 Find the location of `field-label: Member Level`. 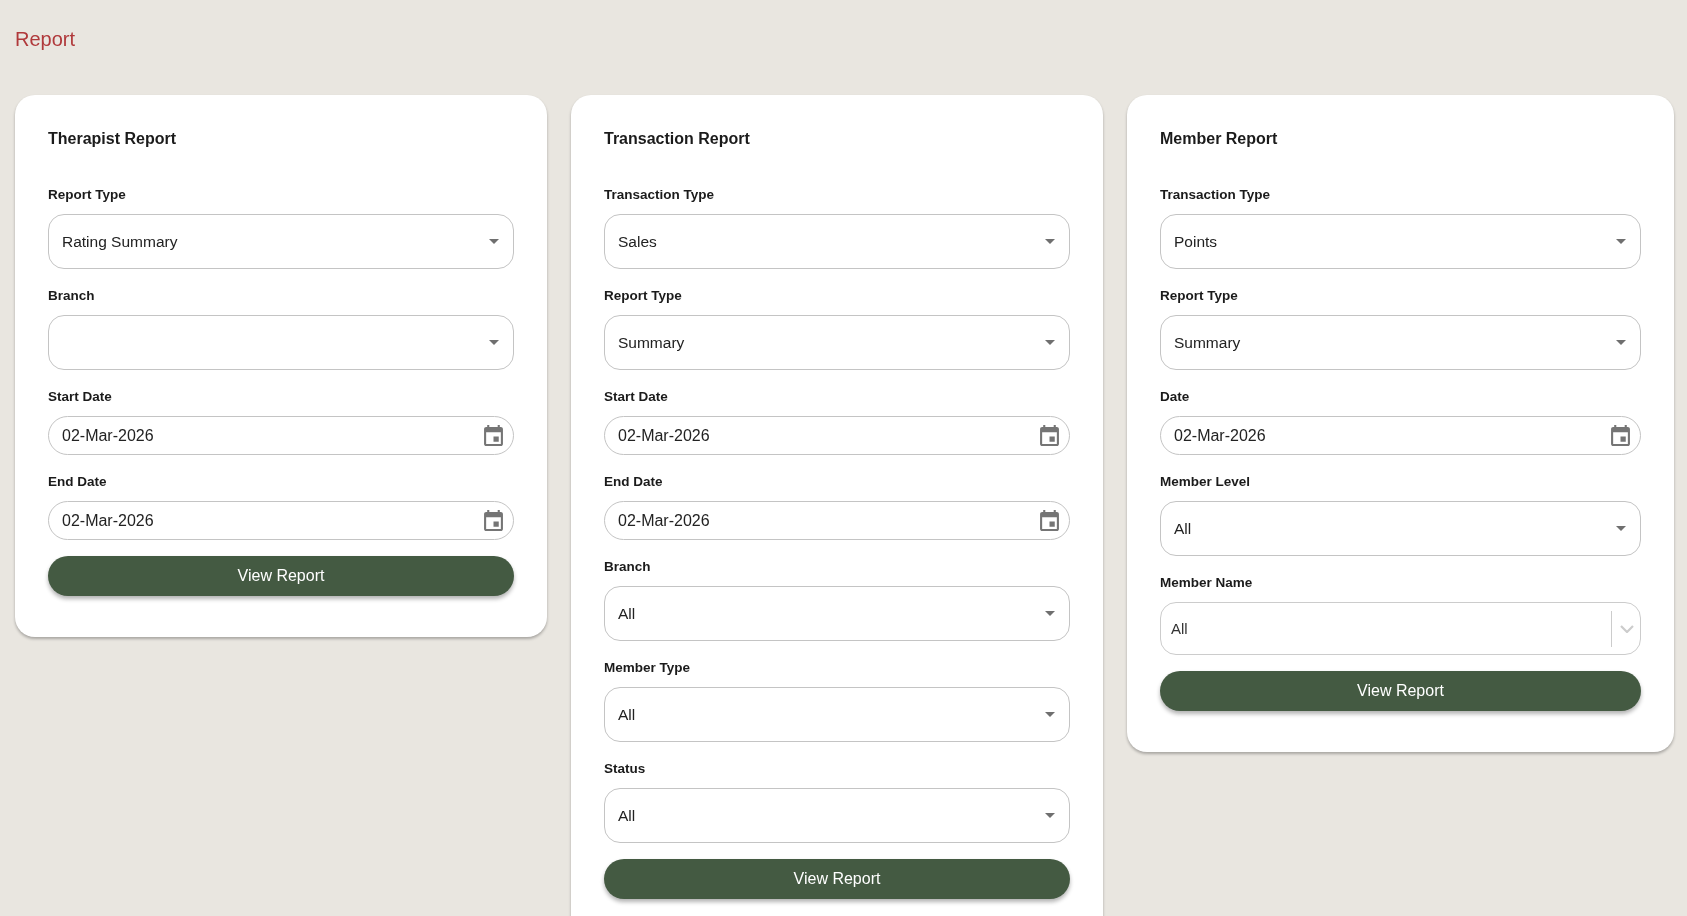

field-label: Member Level is located at coordinates (1205, 482).